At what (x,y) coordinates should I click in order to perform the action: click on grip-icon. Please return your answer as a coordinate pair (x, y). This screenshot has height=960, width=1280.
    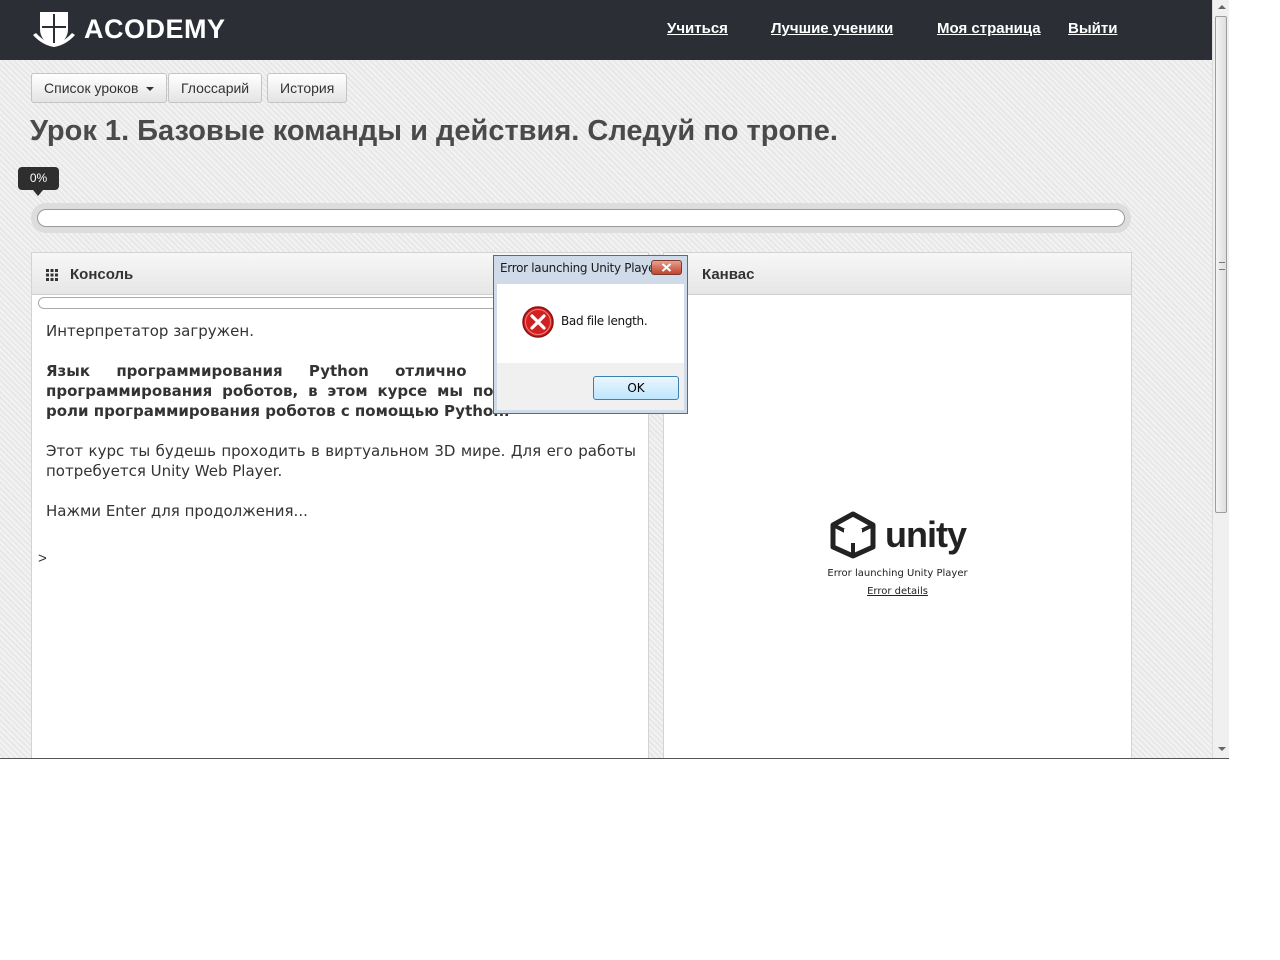
    Looking at the image, I should click on (1222, 266).